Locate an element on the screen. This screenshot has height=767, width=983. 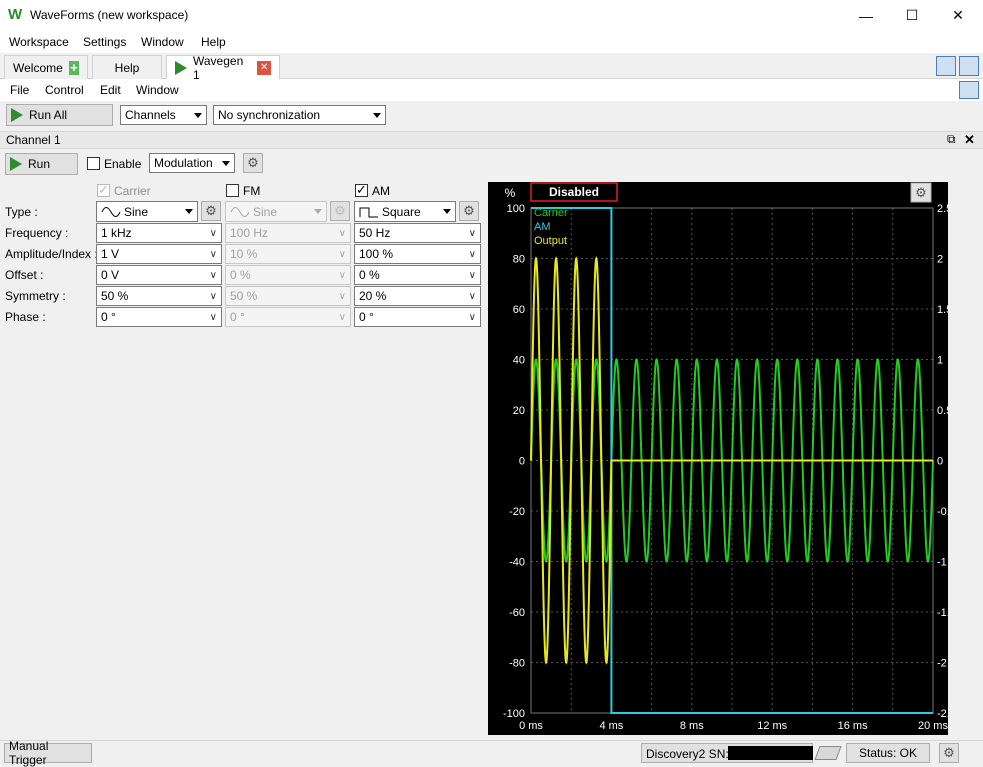
x-tick-label: 12 ms is located at coordinates (772, 726).